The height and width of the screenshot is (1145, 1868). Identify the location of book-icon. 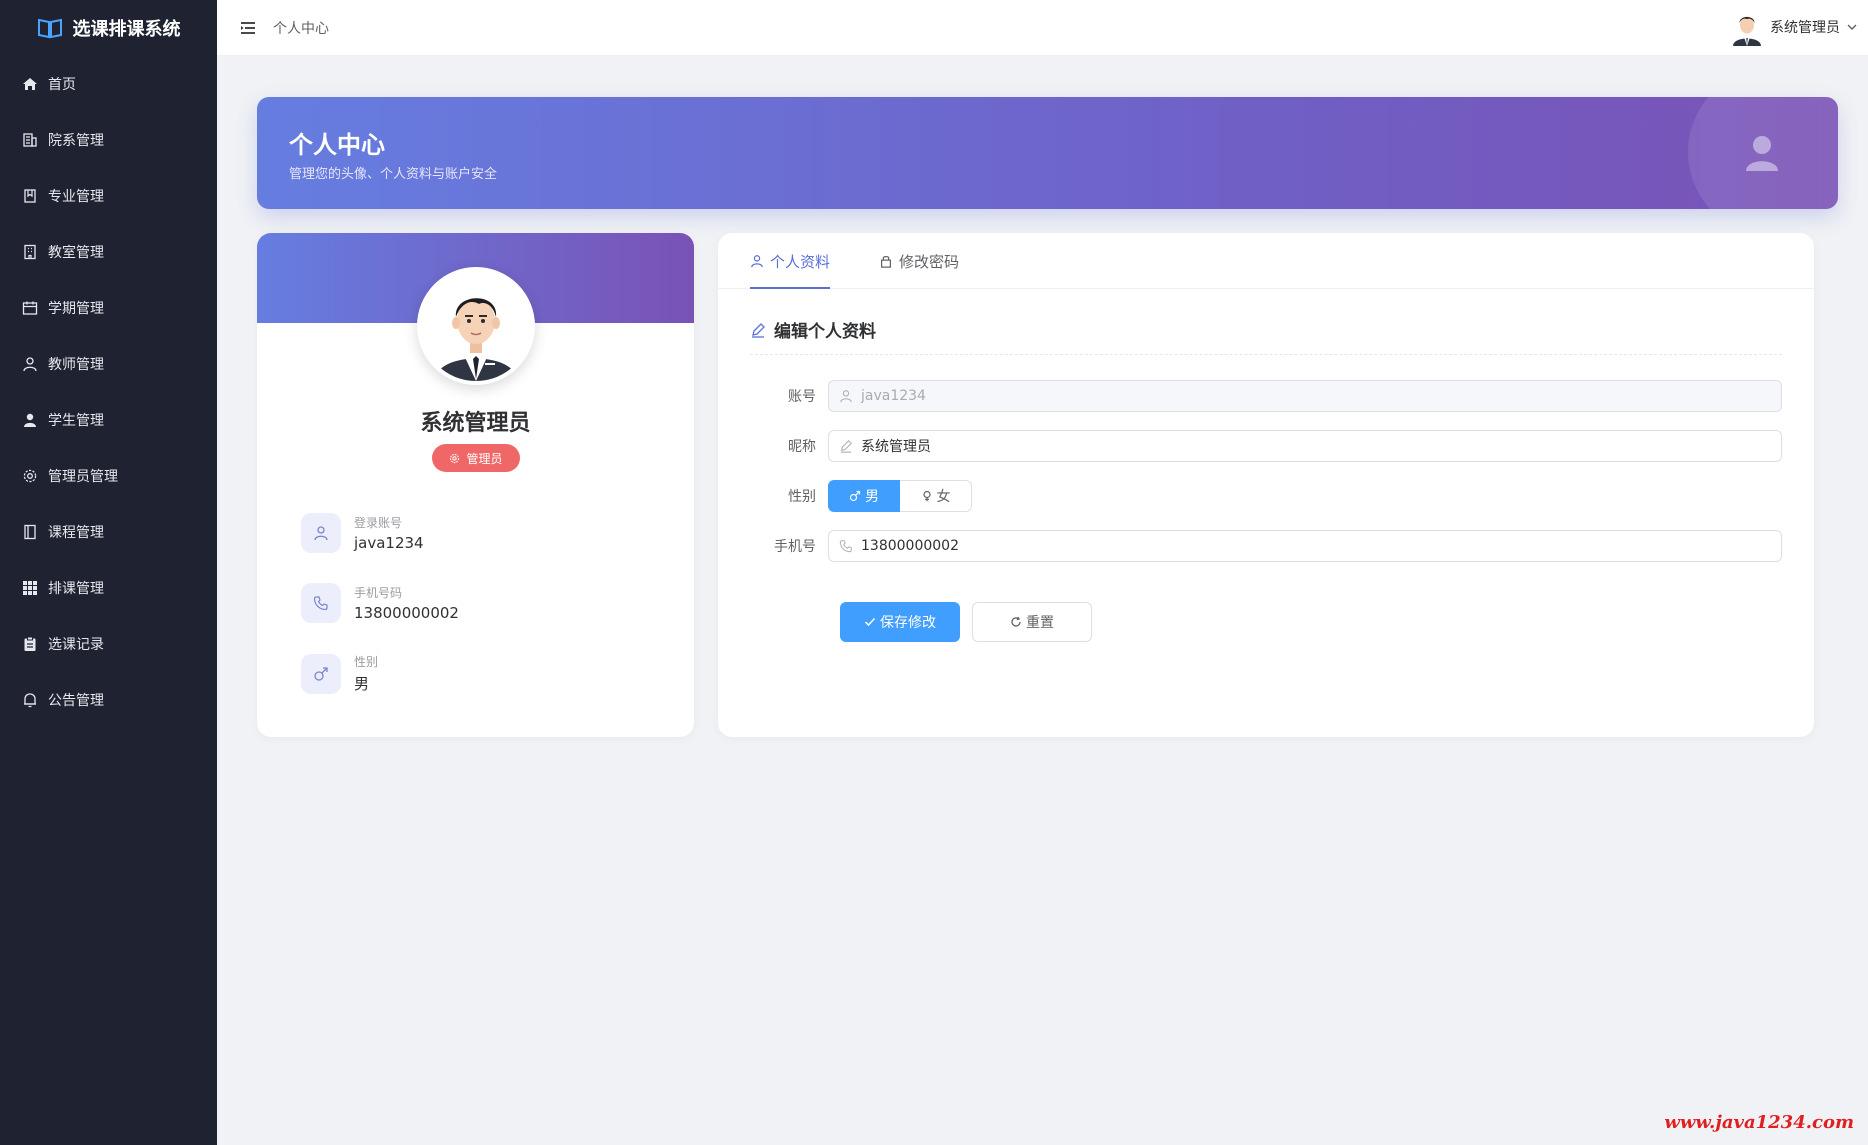
(49, 28).